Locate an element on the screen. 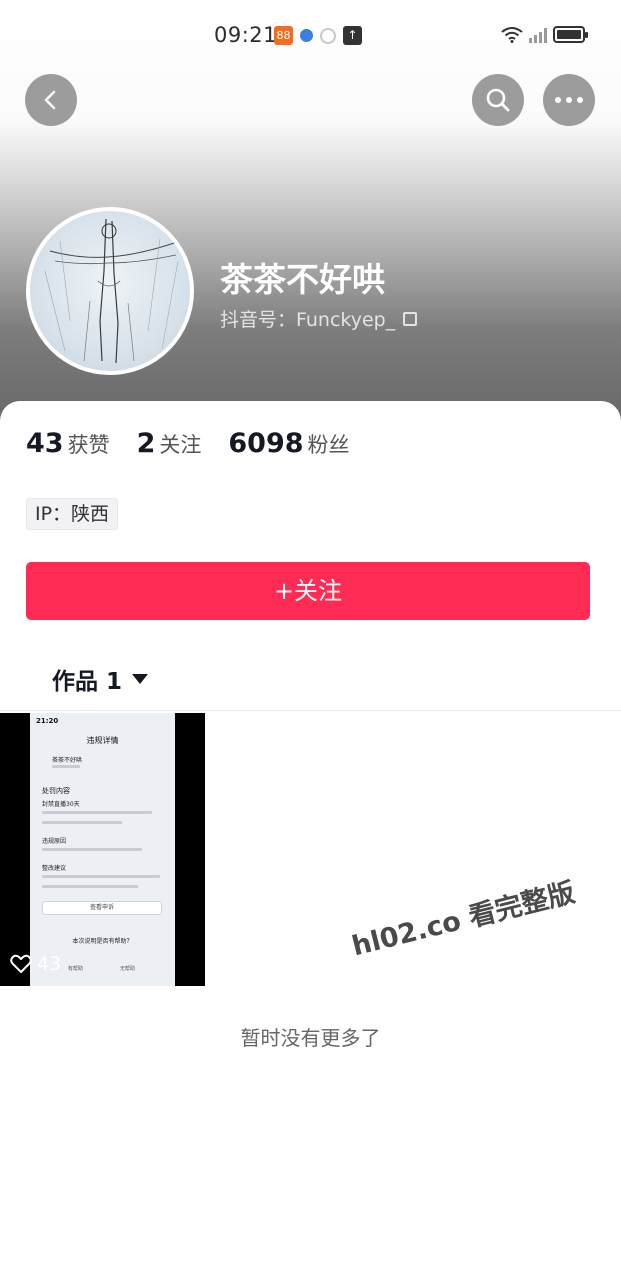 The height and width of the screenshot is (1280, 621). heart-outline-icon is located at coordinates (21, 963).